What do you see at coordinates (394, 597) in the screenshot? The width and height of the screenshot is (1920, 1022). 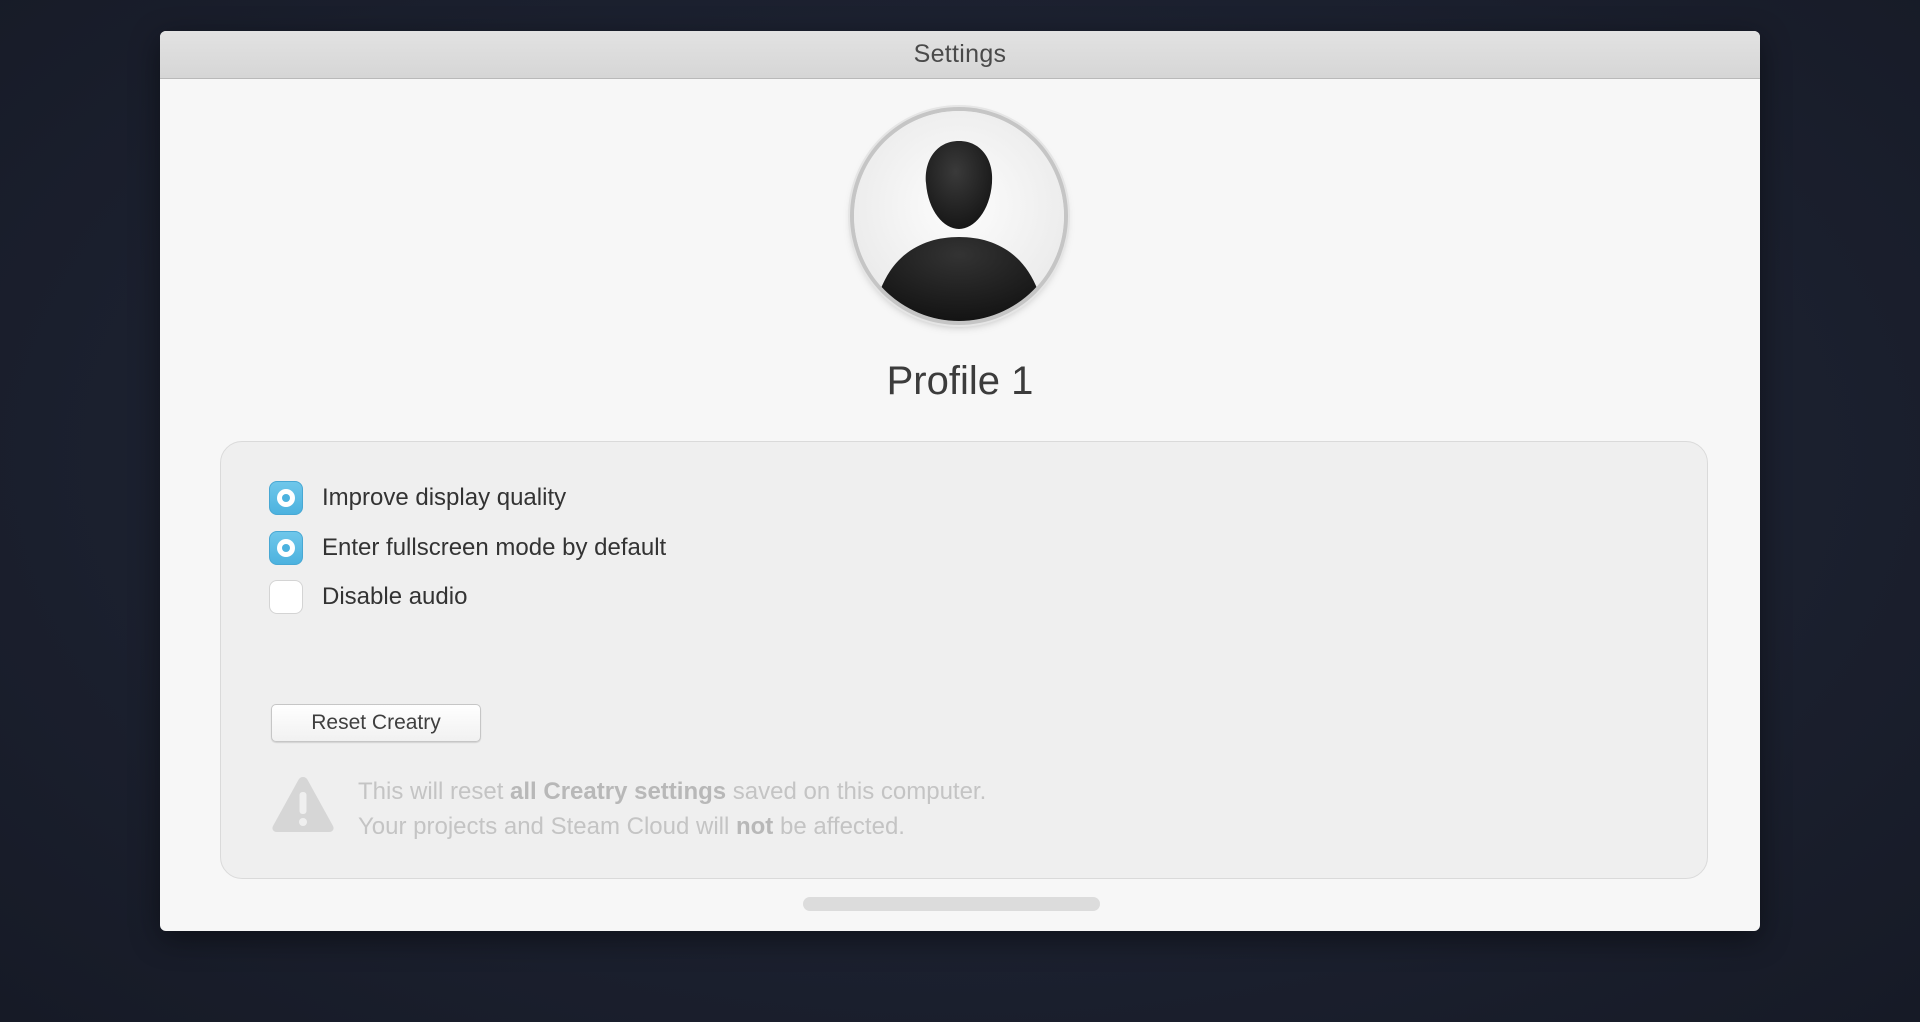 I see `option-label: Disable audio` at bounding box center [394, 597].